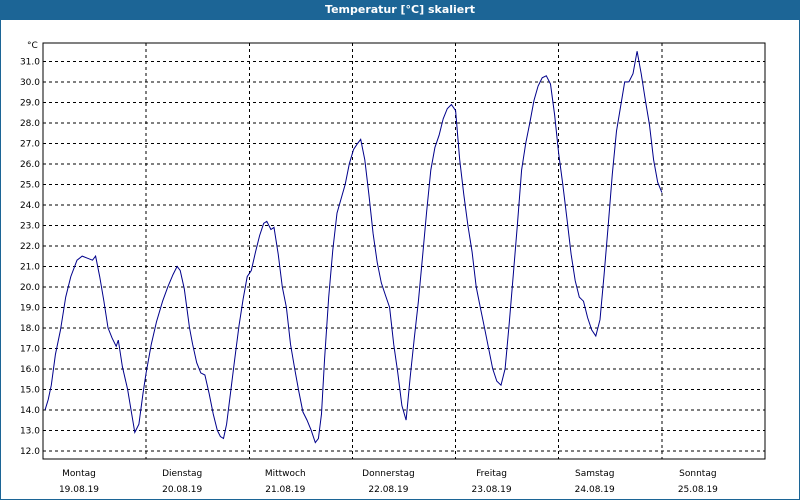  Describe the element at coordinates (30, 103) in the screenshot. I see `y-tick-label: 29.0` at that location.